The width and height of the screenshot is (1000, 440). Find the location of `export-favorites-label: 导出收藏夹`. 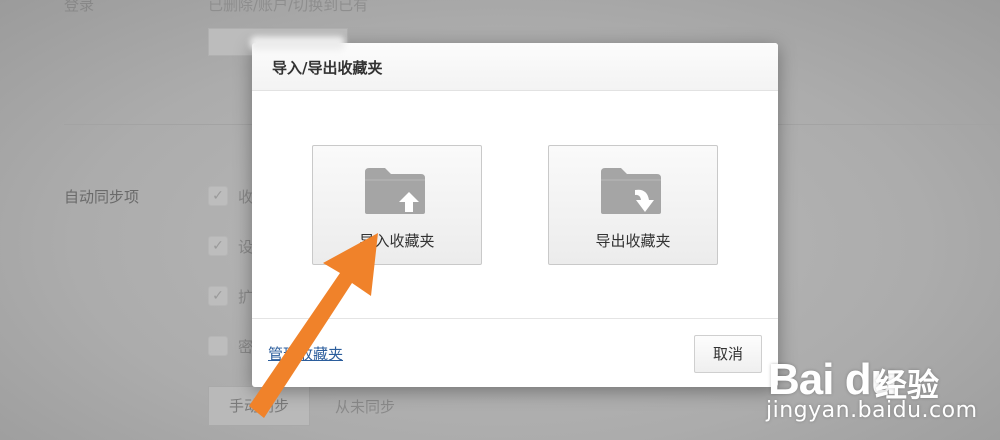

export-favorites-label: 导出收藏夹 is located at coordinates (633, 241).